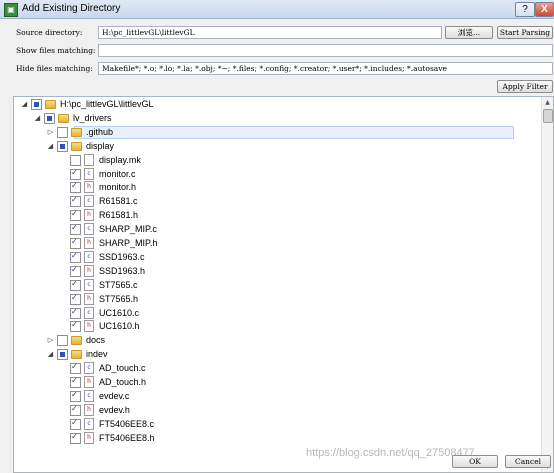 Image resolution: width=554 pixels, height=473 pixels. Describe the element at coordinates (277, 285) in the screenshot. I see `tree-item: c ST7565.c` at that location.